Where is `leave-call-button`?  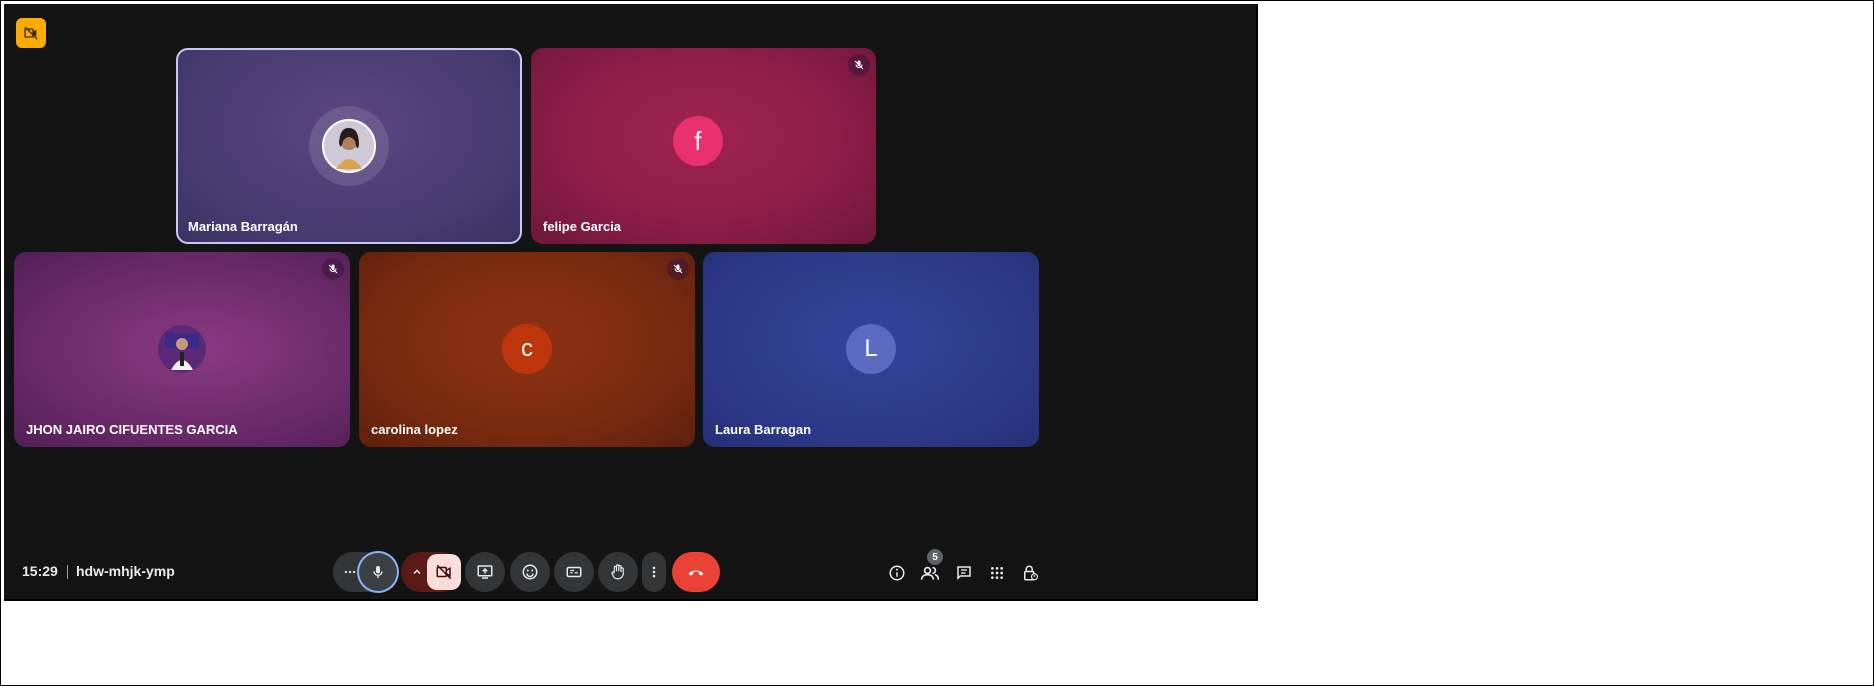 leave-call-button is located at coordinates (696, 572).